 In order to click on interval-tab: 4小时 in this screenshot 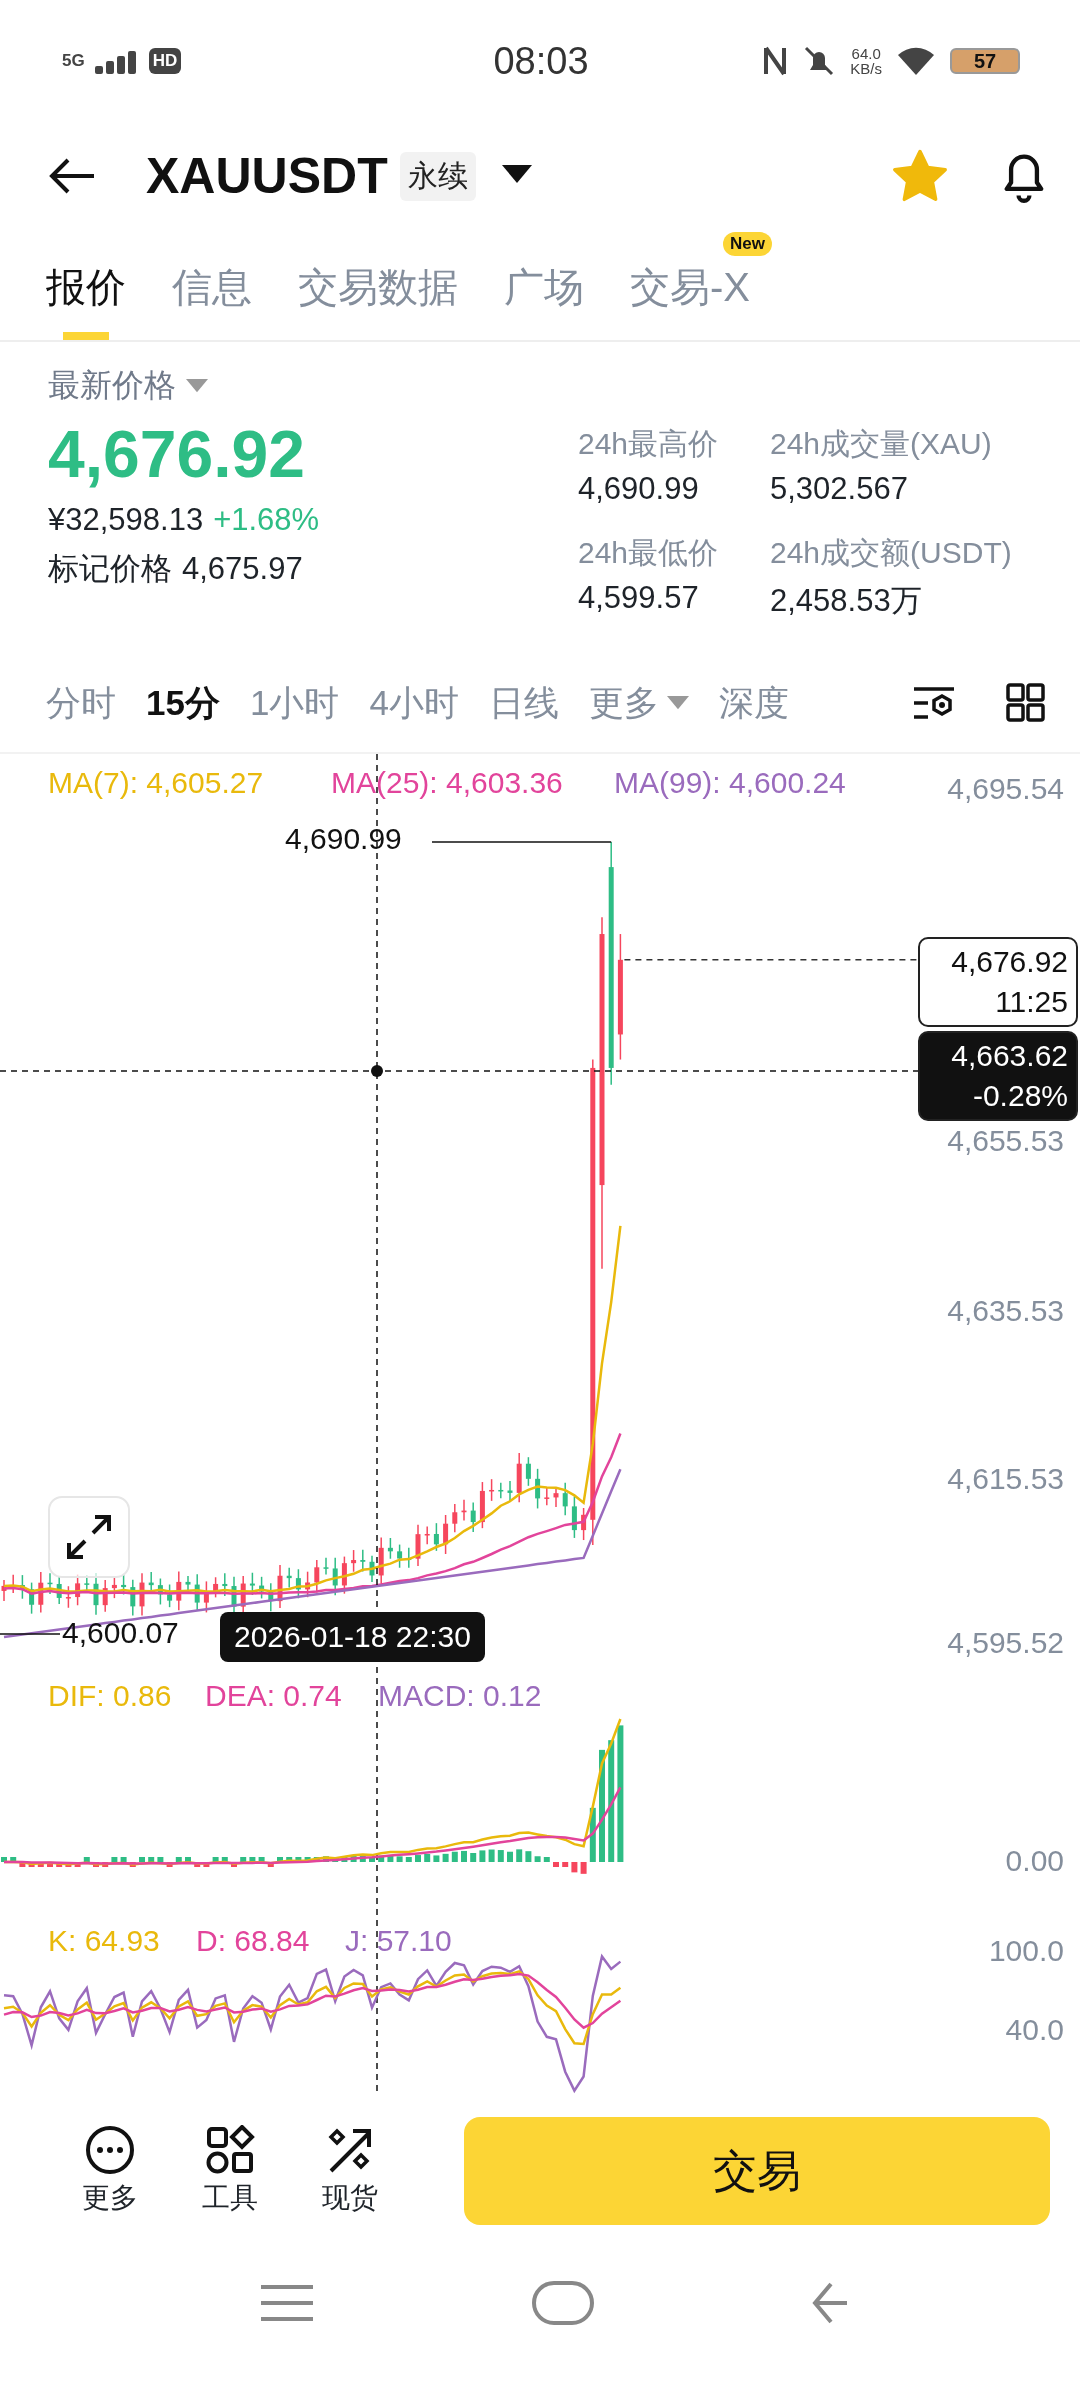, I will do `click(414, 703)`.